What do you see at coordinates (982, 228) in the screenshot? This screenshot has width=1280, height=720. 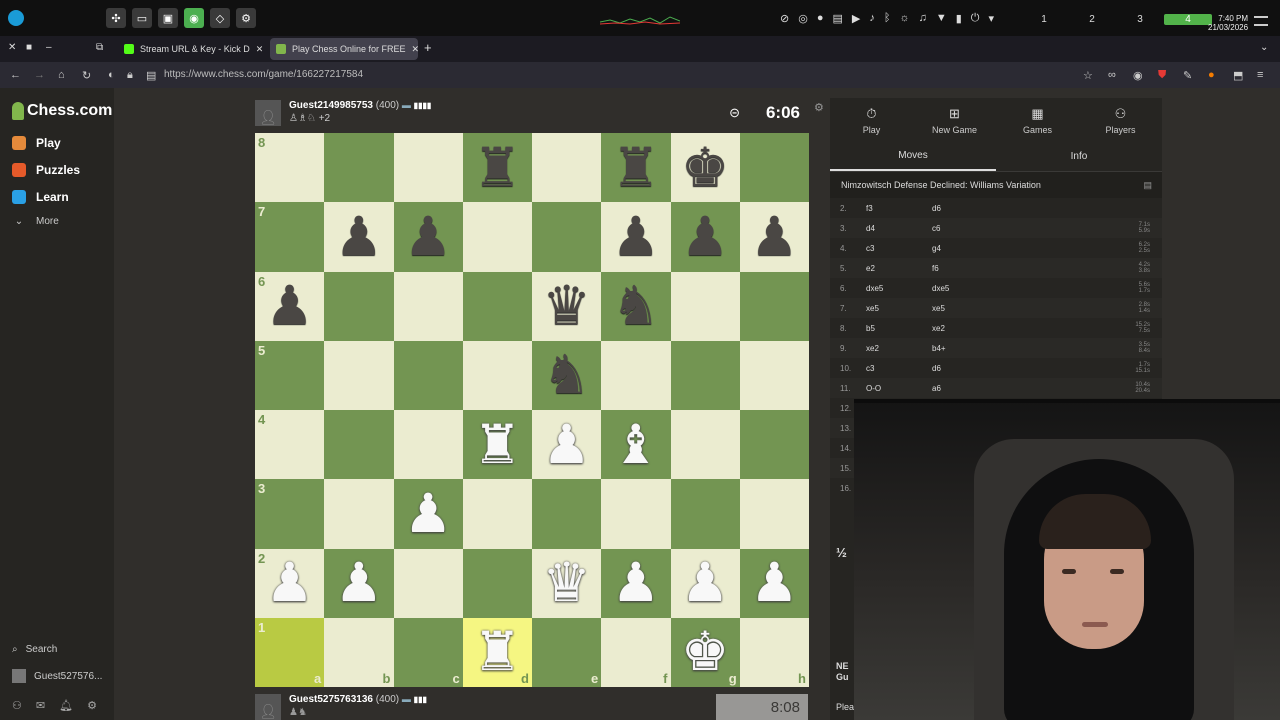 I see `black-move: c6` at bounding box center [982, 228].